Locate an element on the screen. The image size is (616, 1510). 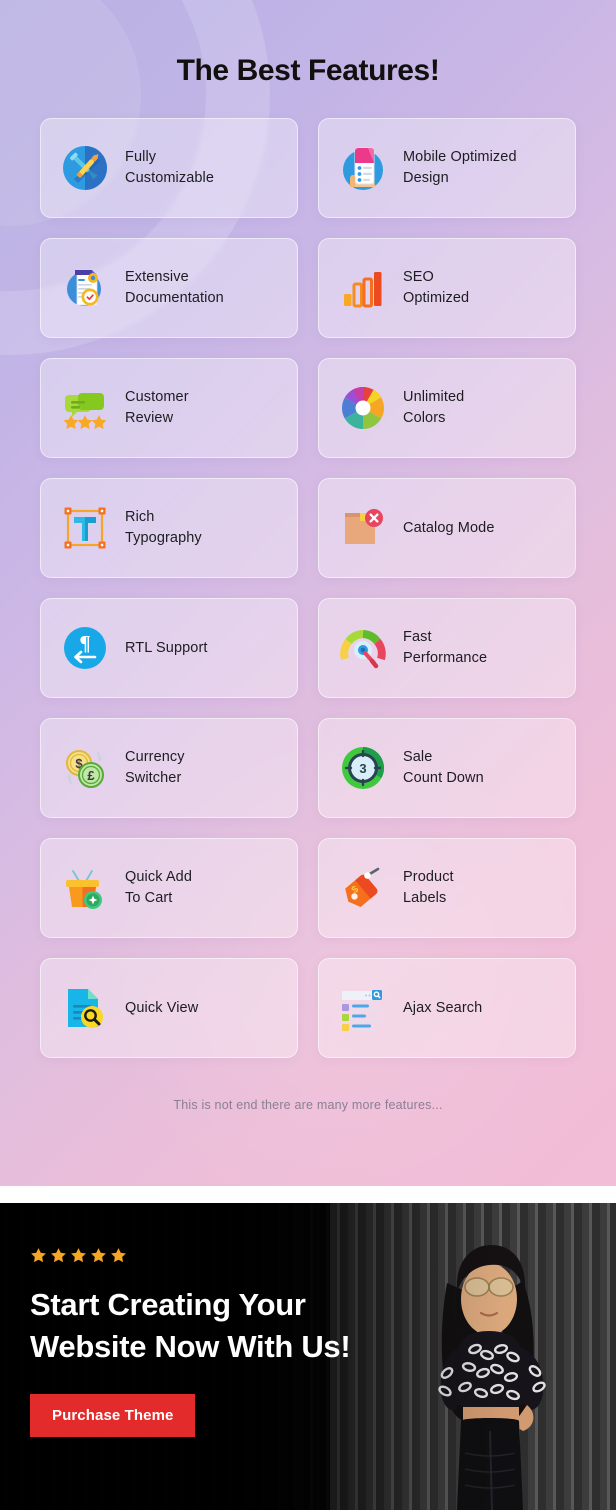
feature-card-rtl-support: ¶ RTL Support is located at coordinates (169, 648).